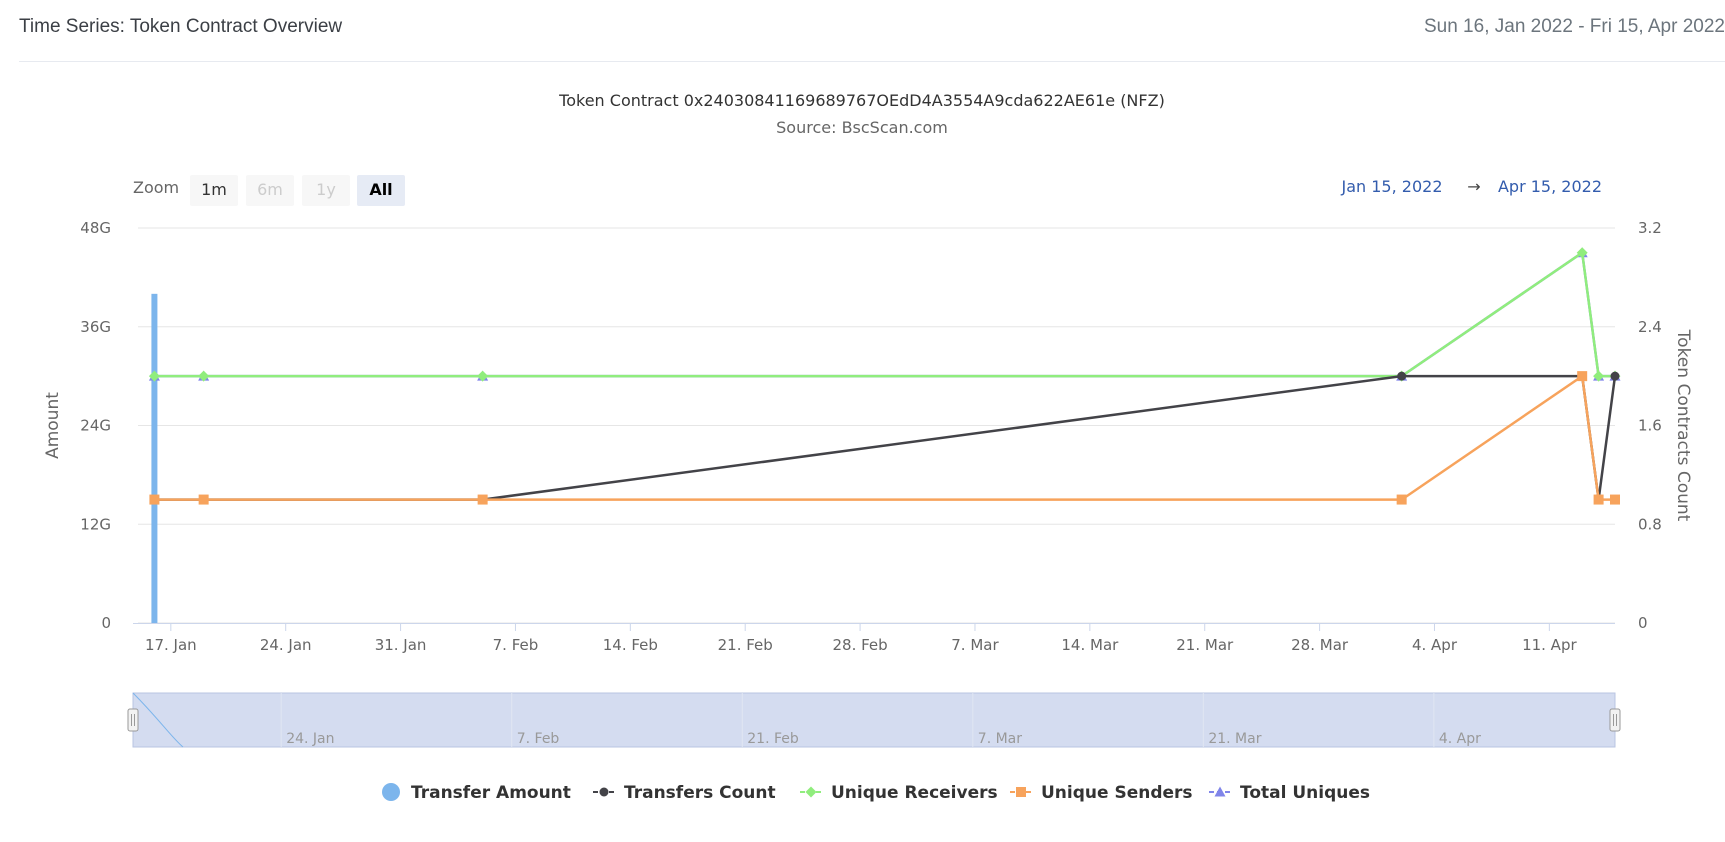  I want to click on y2-tick-label: 1.6, so click(1650, 426).